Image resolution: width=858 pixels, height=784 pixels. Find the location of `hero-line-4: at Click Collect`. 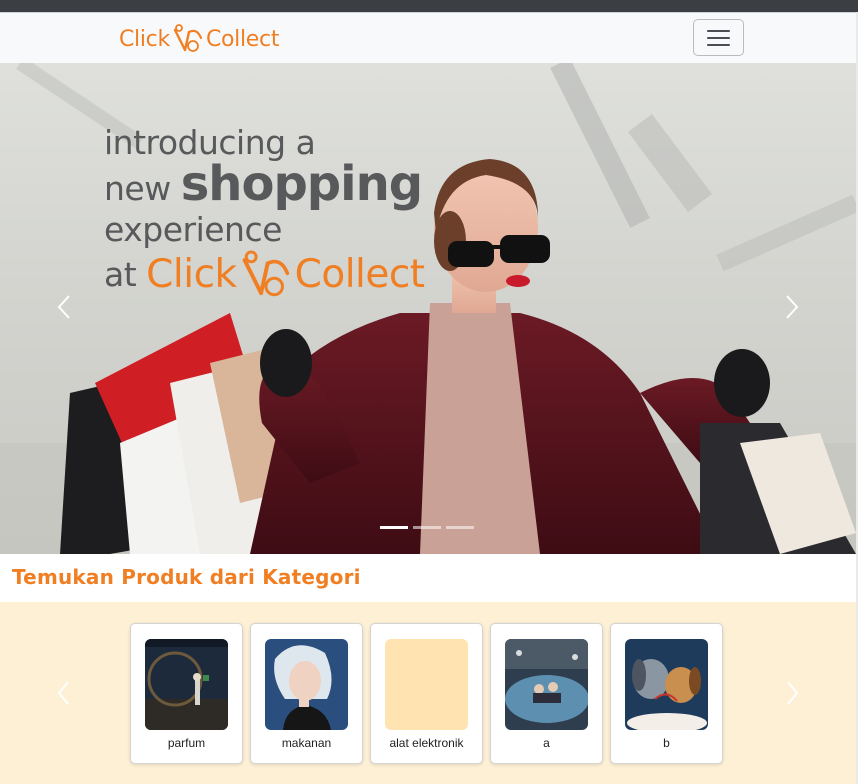

hero-line-4: at Click Collect is located at coordinates (264, 275).